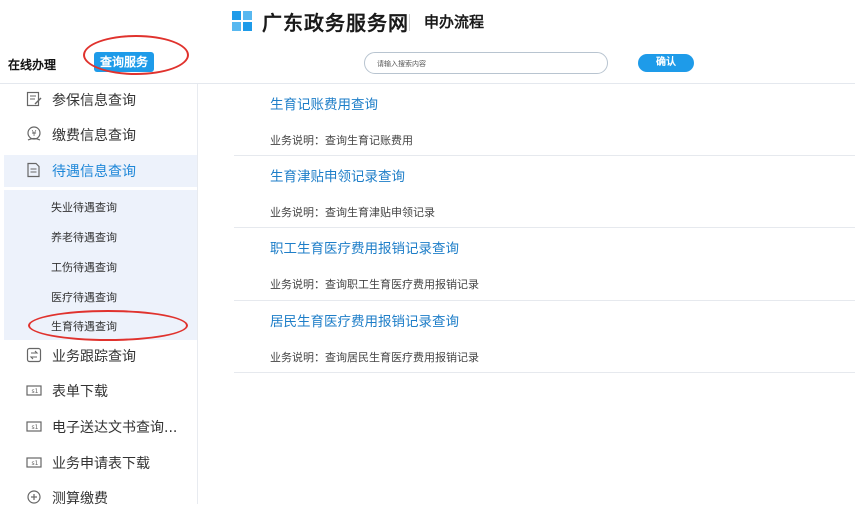 This screenshot has height=514, width=855. What do you see at coordinates (124, 62) in the screenshot?
I see `tab-query-service: 查询服务` at bounding box center [124, 62].